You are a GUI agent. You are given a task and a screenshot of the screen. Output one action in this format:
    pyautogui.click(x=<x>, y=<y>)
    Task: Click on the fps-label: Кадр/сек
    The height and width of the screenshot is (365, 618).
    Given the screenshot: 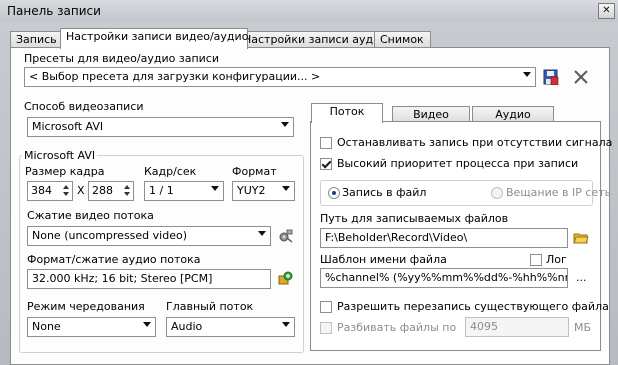 What is the action you would take?
    pyautogui.click(x=170, y=171)
    